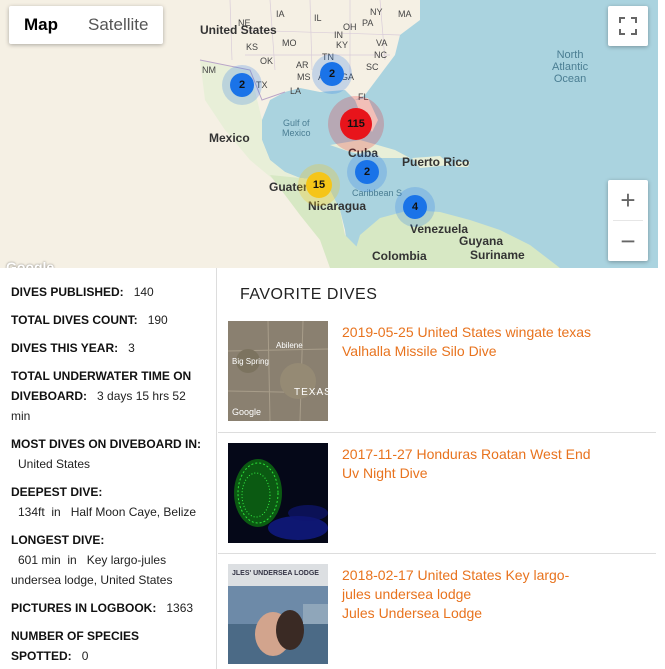 The image size is (665, 669). I want to click on map-label-state: MA, so click(405, 14).